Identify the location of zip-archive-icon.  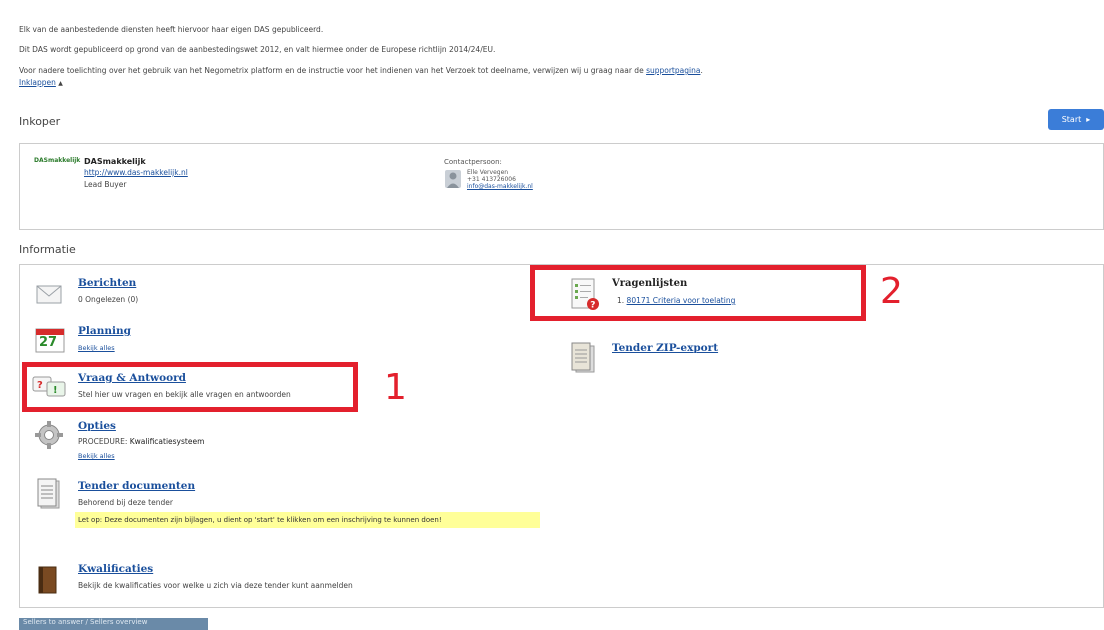
(584, 359).